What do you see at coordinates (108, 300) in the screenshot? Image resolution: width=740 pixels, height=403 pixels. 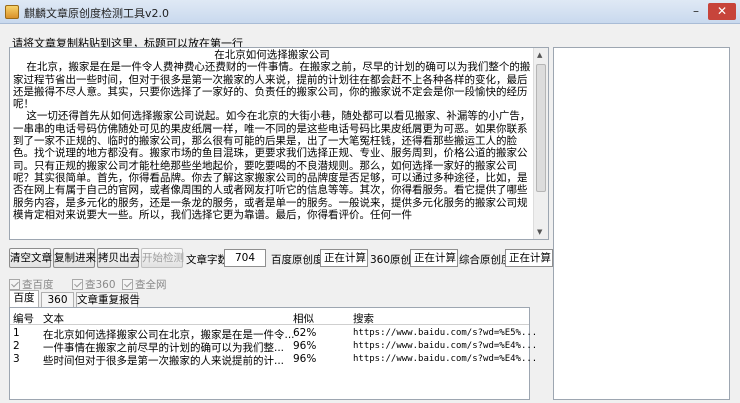 I see `tab-duplicate-report: 文章重复报告` at bounding box center [108, 300].